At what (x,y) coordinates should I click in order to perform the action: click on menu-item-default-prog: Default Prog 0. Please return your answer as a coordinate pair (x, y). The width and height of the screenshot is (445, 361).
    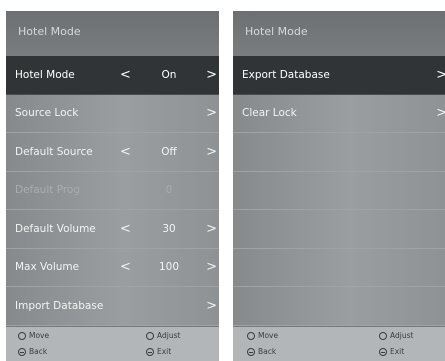
    Looking at the image, I should click on (112, 190).